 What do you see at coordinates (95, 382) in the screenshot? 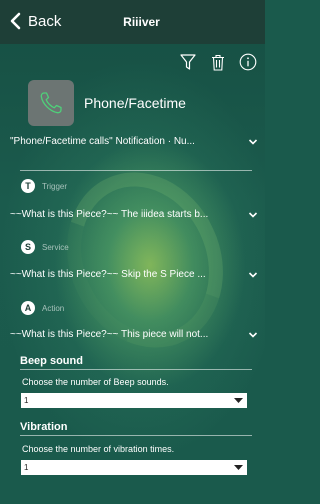
I see `beep-description: Choose the number of Beep sounds.` at bounding box center [95, 382].